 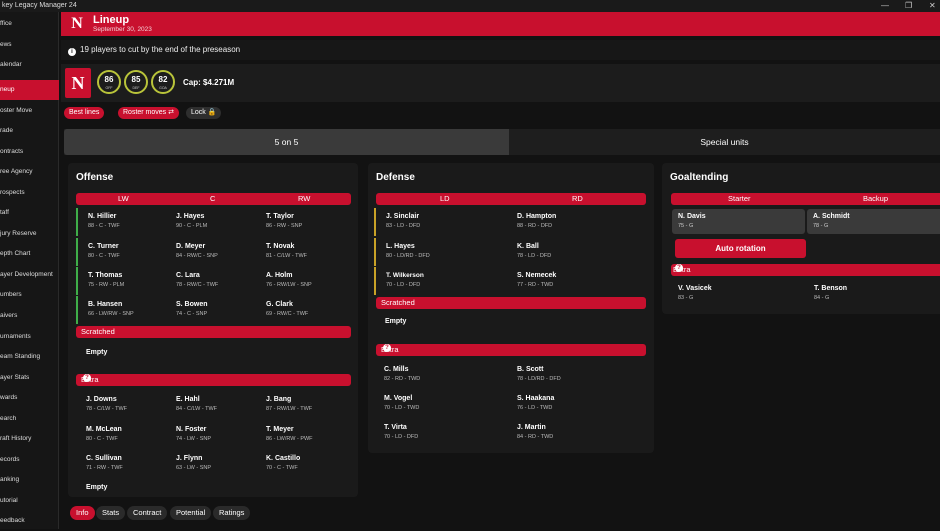 I want to click on sidebar-item-lineup: neup, so click(x=29, y=90).